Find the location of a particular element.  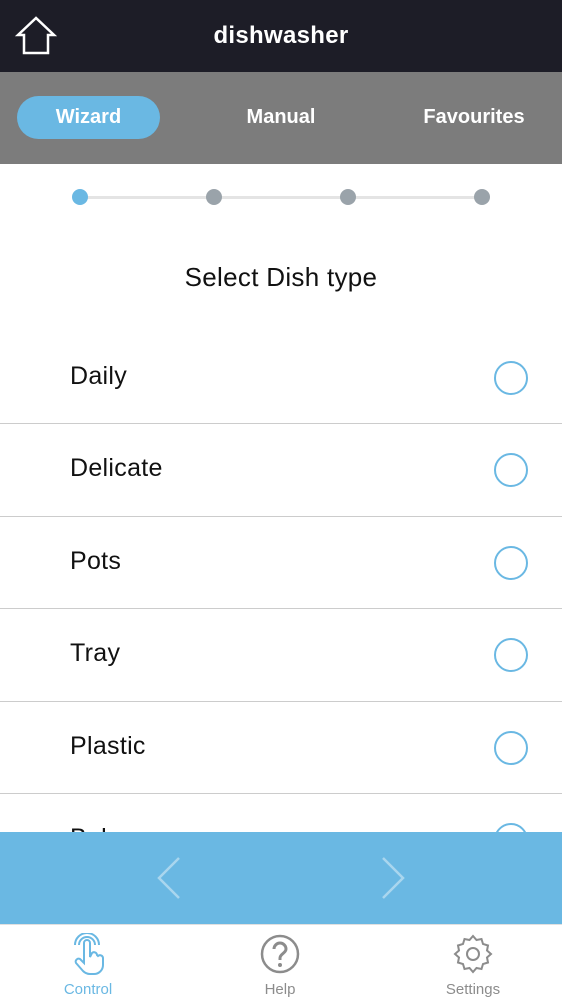

chevron-left-icon is located at coordinates (168, 878).